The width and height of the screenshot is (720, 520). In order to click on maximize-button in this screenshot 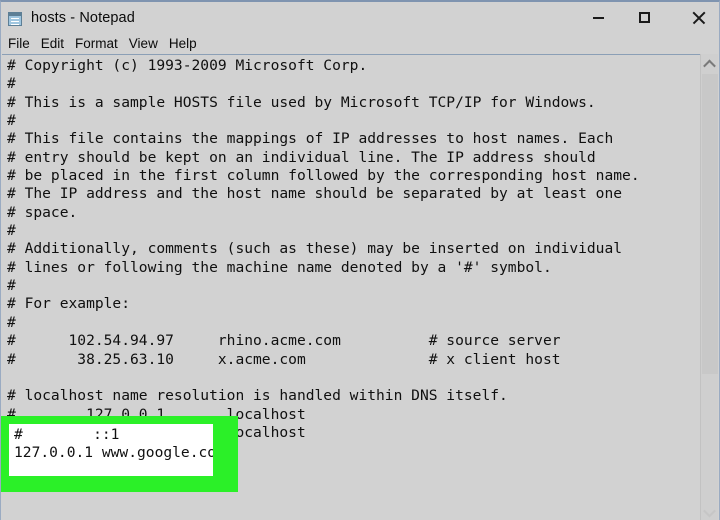, I will do `click(644, 17)`.